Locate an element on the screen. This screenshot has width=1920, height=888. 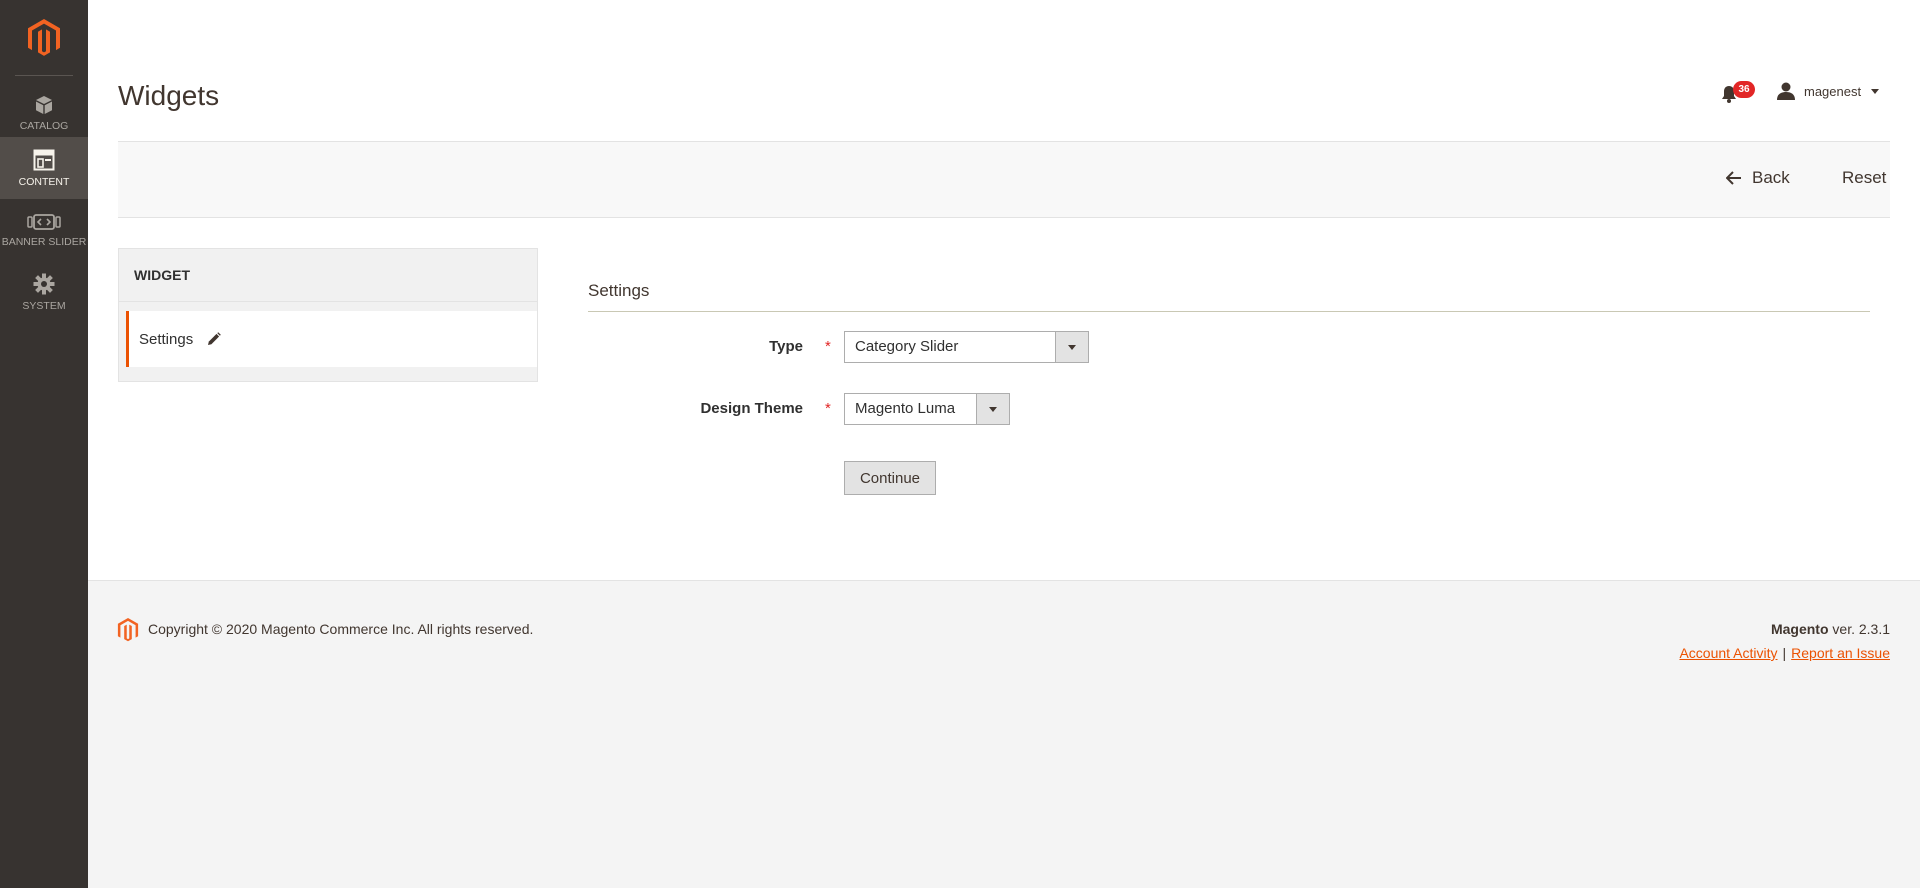
design-theme-field-row: Design Theme * Magento Luma is located at coordinates (938, 409).